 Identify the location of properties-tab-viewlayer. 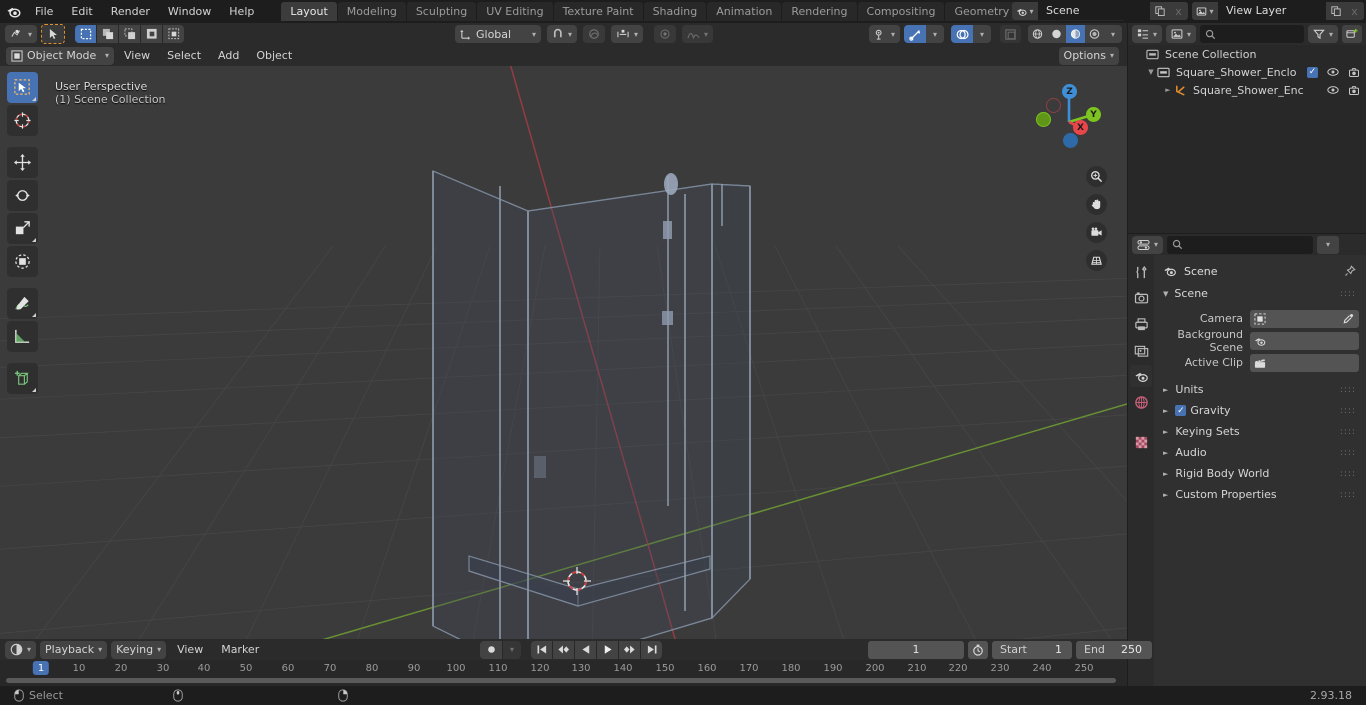
(1141, 350).